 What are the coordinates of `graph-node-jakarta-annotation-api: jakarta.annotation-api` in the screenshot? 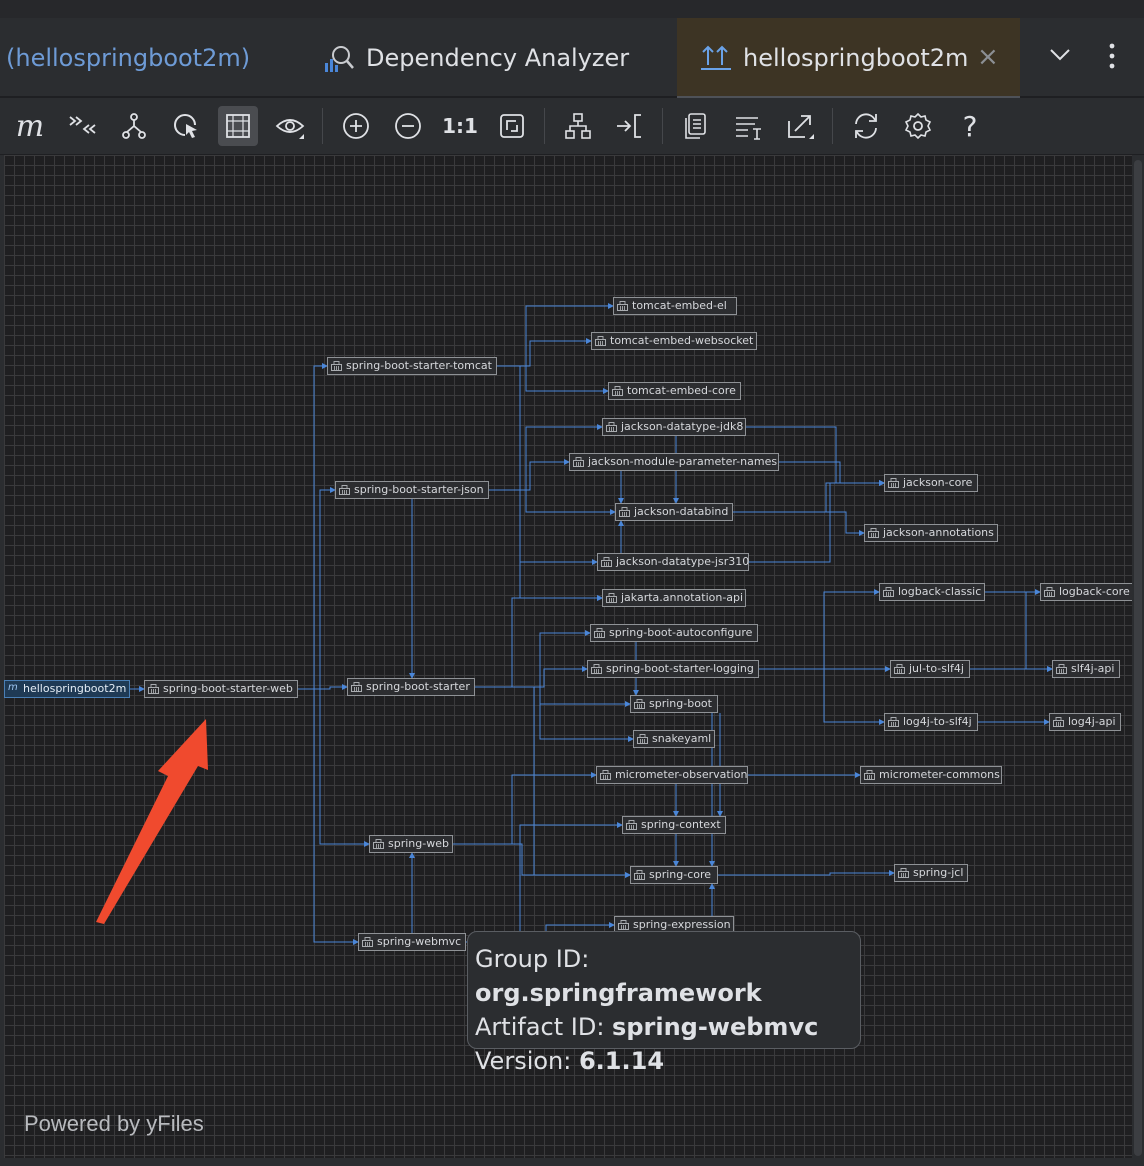 It's located at (674, 598).